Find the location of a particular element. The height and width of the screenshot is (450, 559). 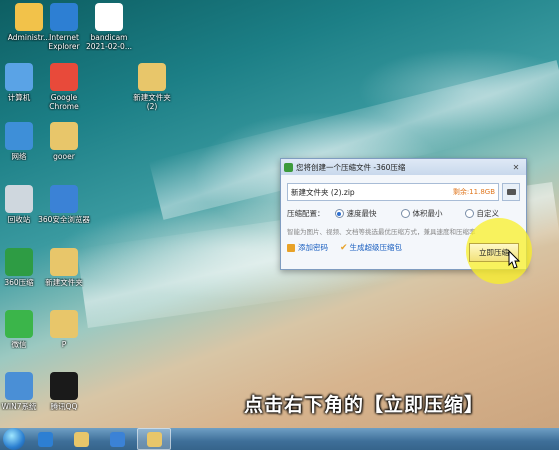

desktop-icon-qq: 腾讯QQ is located at coordinates (64, 391).